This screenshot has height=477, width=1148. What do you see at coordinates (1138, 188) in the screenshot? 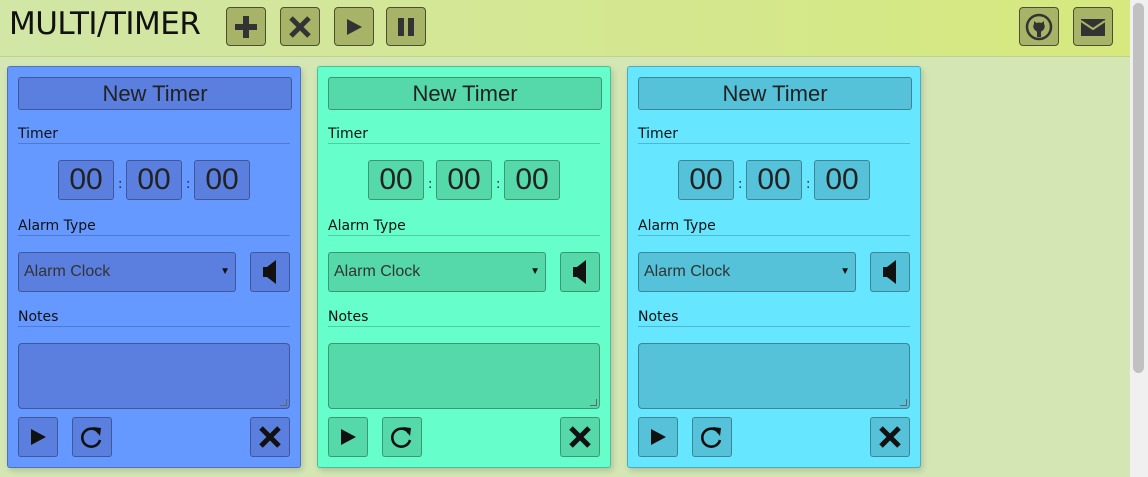
I see `scrollbar-thumb` at bounding box center [1138, 188].